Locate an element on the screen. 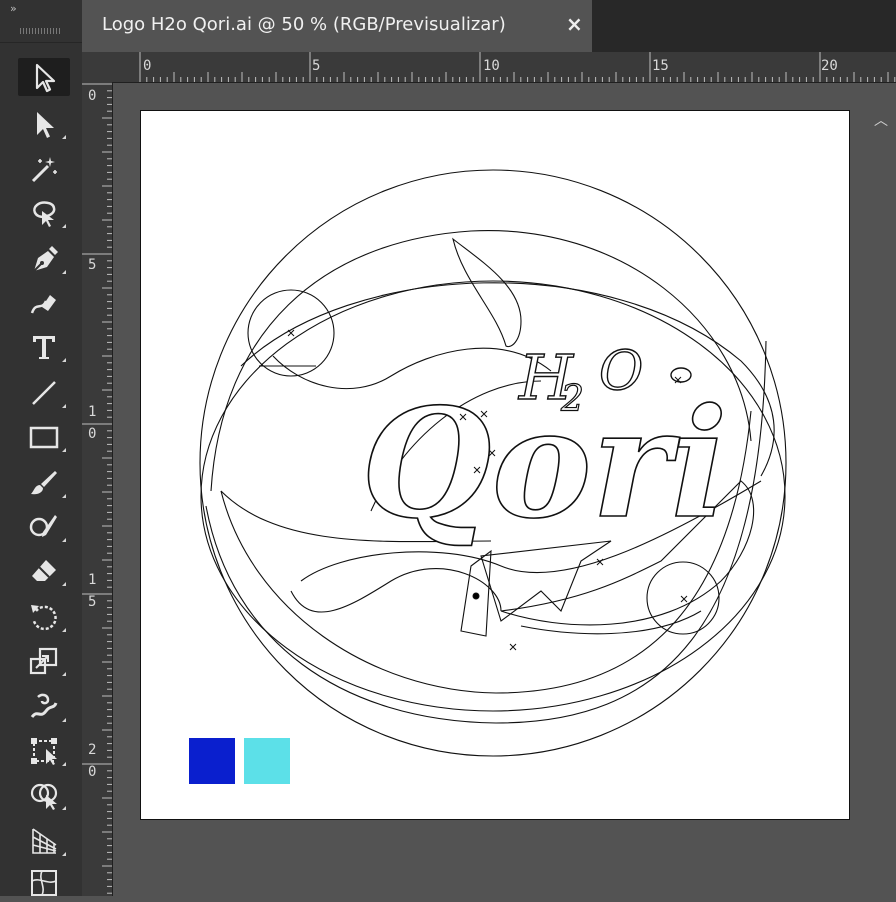 Image resolution: width=896 pixels, height=902 pixels. shaper-icon is located at coordinates (43, 526).